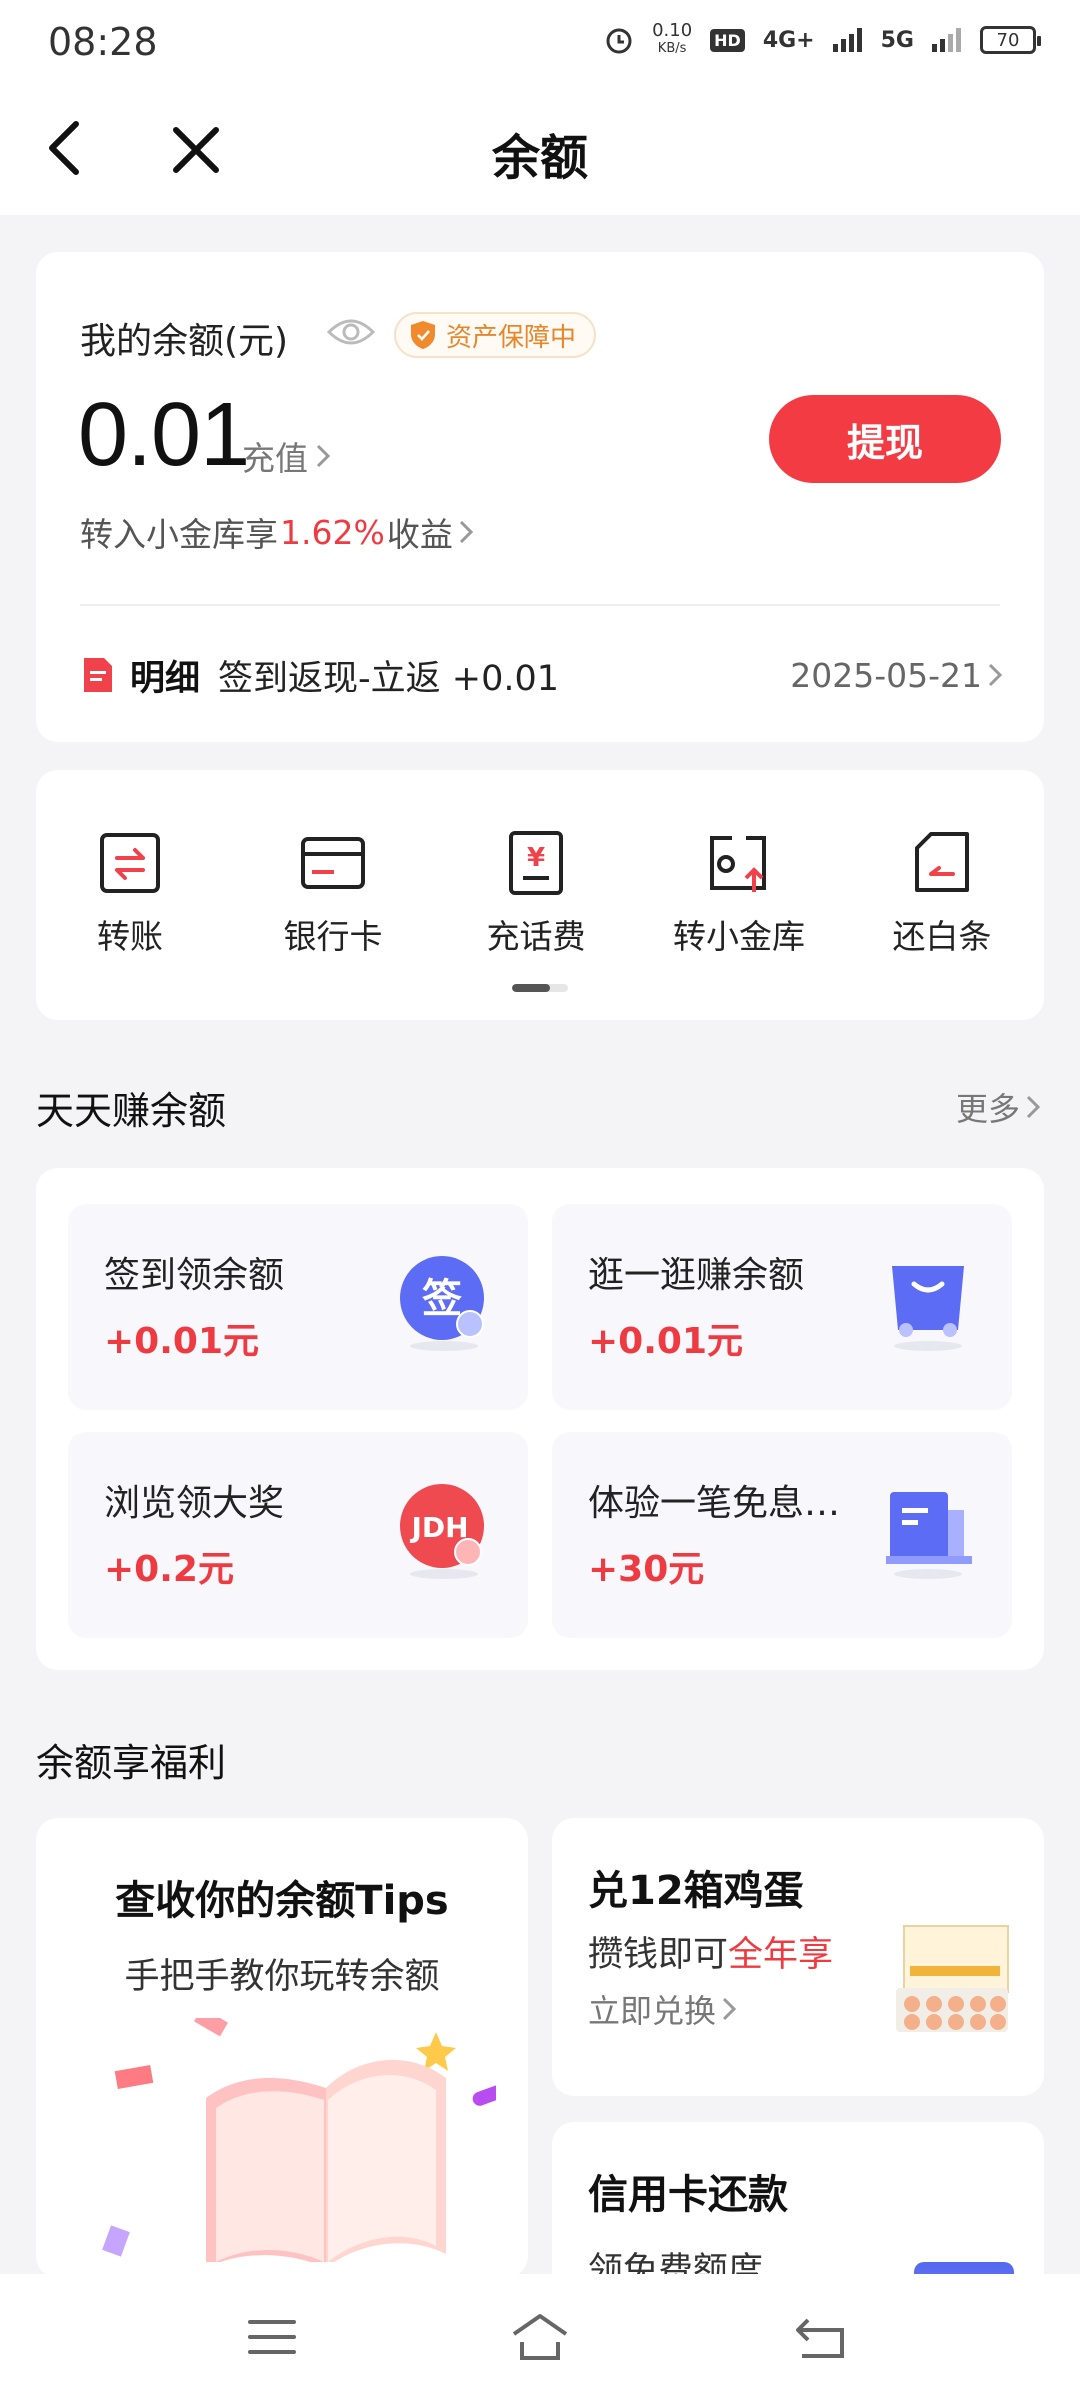 This screenshot has height=2400, width=1080. I want to click on page-title: 余额, so click(539, 158).